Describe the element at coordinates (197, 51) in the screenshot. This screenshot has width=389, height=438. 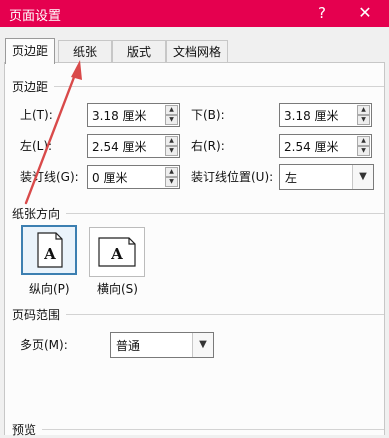
I see `tab-document-grid: 文档网格` at that location.